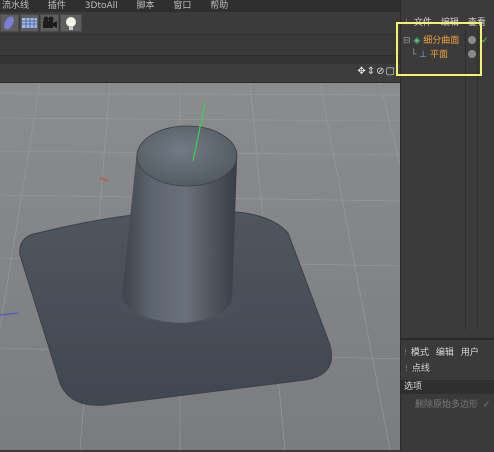 The image size is (494, 452). Describe the element at coordinates (485, 41) in the screenshot. I see `enabled-check-icon: ✓` at that location.